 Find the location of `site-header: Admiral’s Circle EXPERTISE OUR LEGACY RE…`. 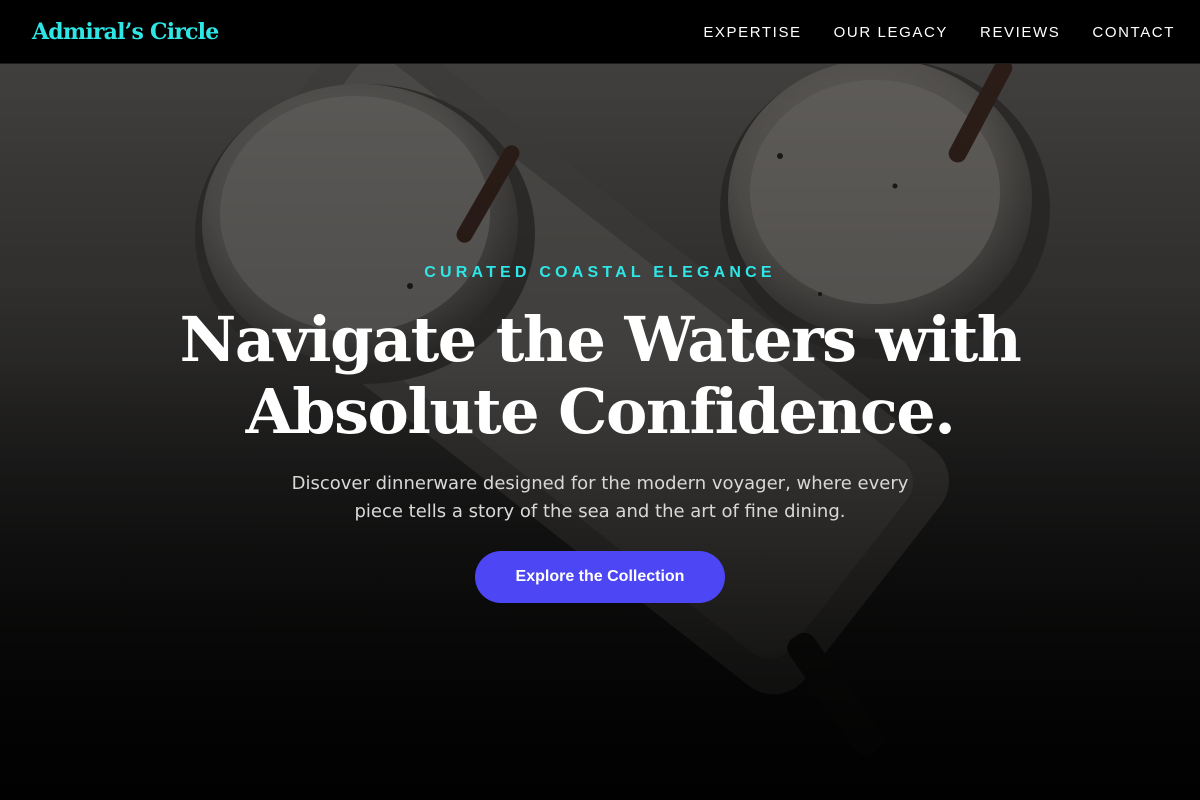

site-header: Admiral’s Circle EXPERTISE OUR LEGACY RE… is located at coordinates (600, 32).